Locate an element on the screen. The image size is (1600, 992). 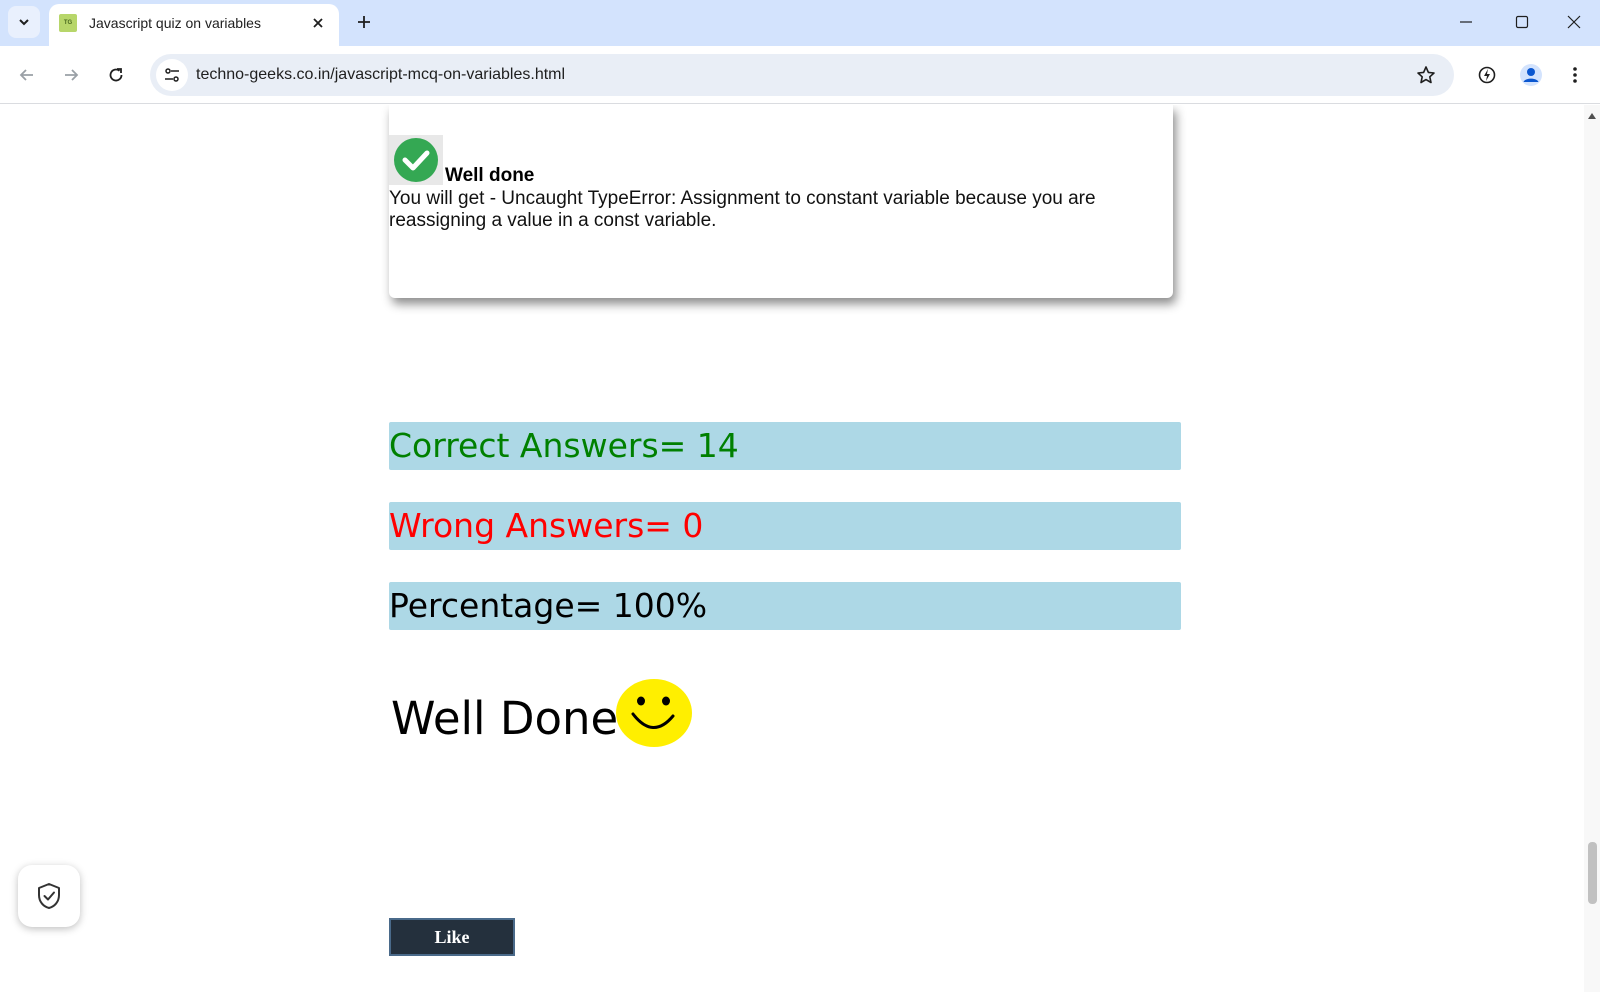
maximize-button is located at coordinates (1522, 22).